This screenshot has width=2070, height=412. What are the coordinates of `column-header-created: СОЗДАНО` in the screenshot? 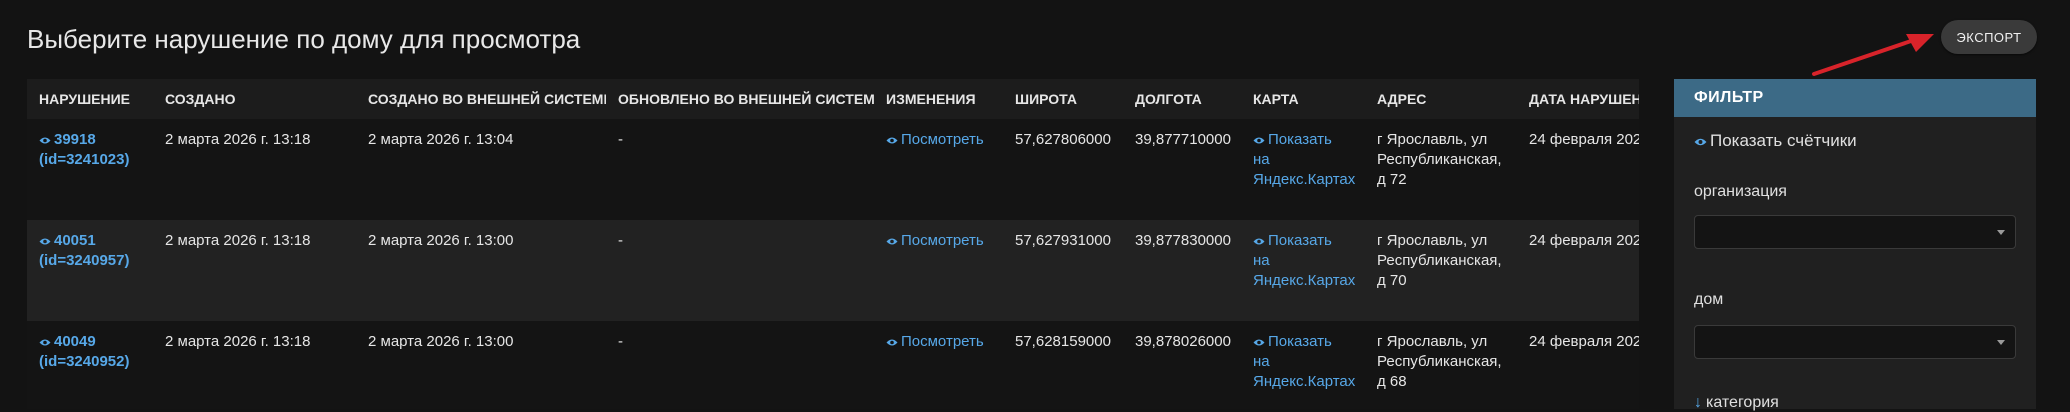 It's located at (254, 99).